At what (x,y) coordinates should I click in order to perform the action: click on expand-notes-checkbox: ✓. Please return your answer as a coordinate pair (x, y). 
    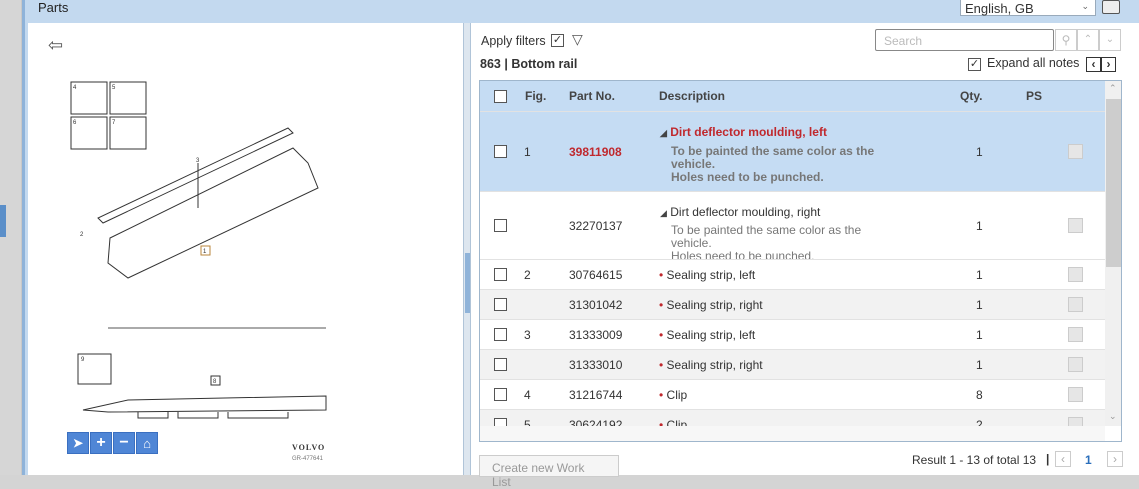
    Looking at the image, I should click on (974, 64).